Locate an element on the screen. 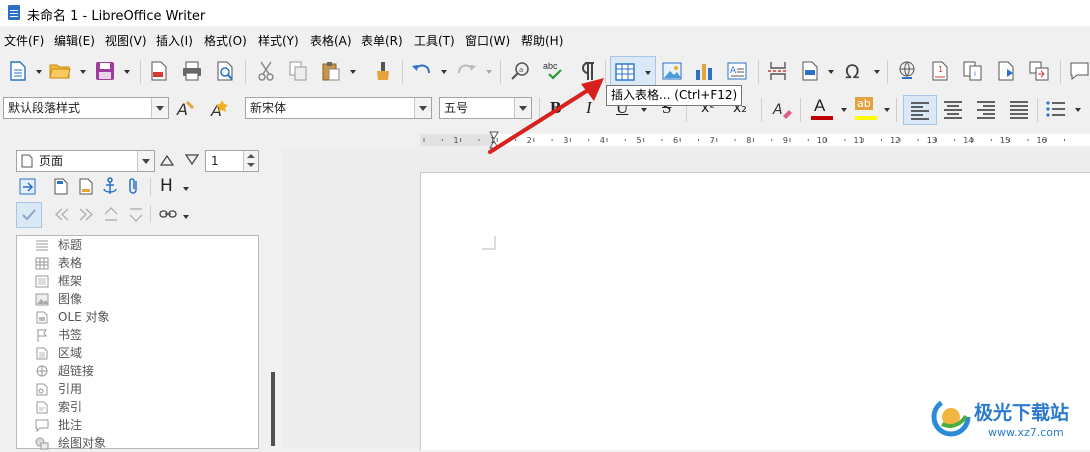  toggle-navigator-icon is located at coordinates (27, 186).